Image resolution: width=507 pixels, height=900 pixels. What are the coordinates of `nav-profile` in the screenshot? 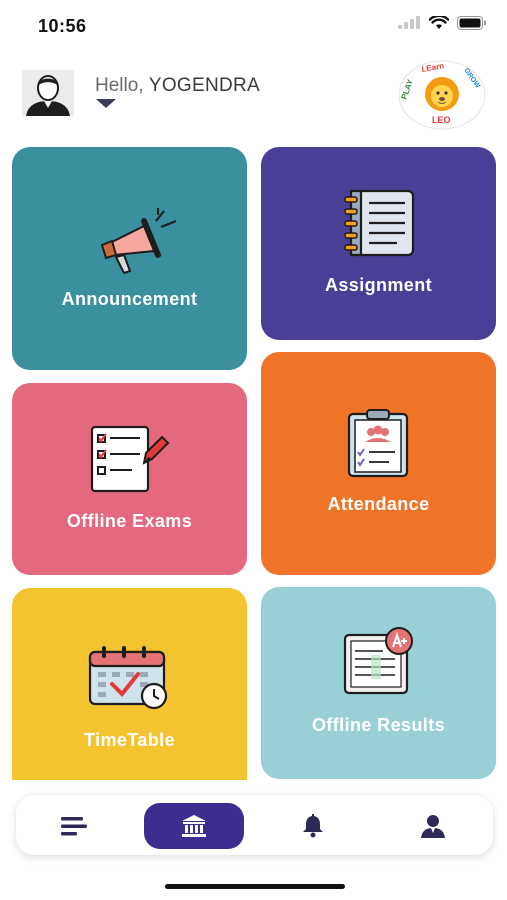 It's located at (433, 826).